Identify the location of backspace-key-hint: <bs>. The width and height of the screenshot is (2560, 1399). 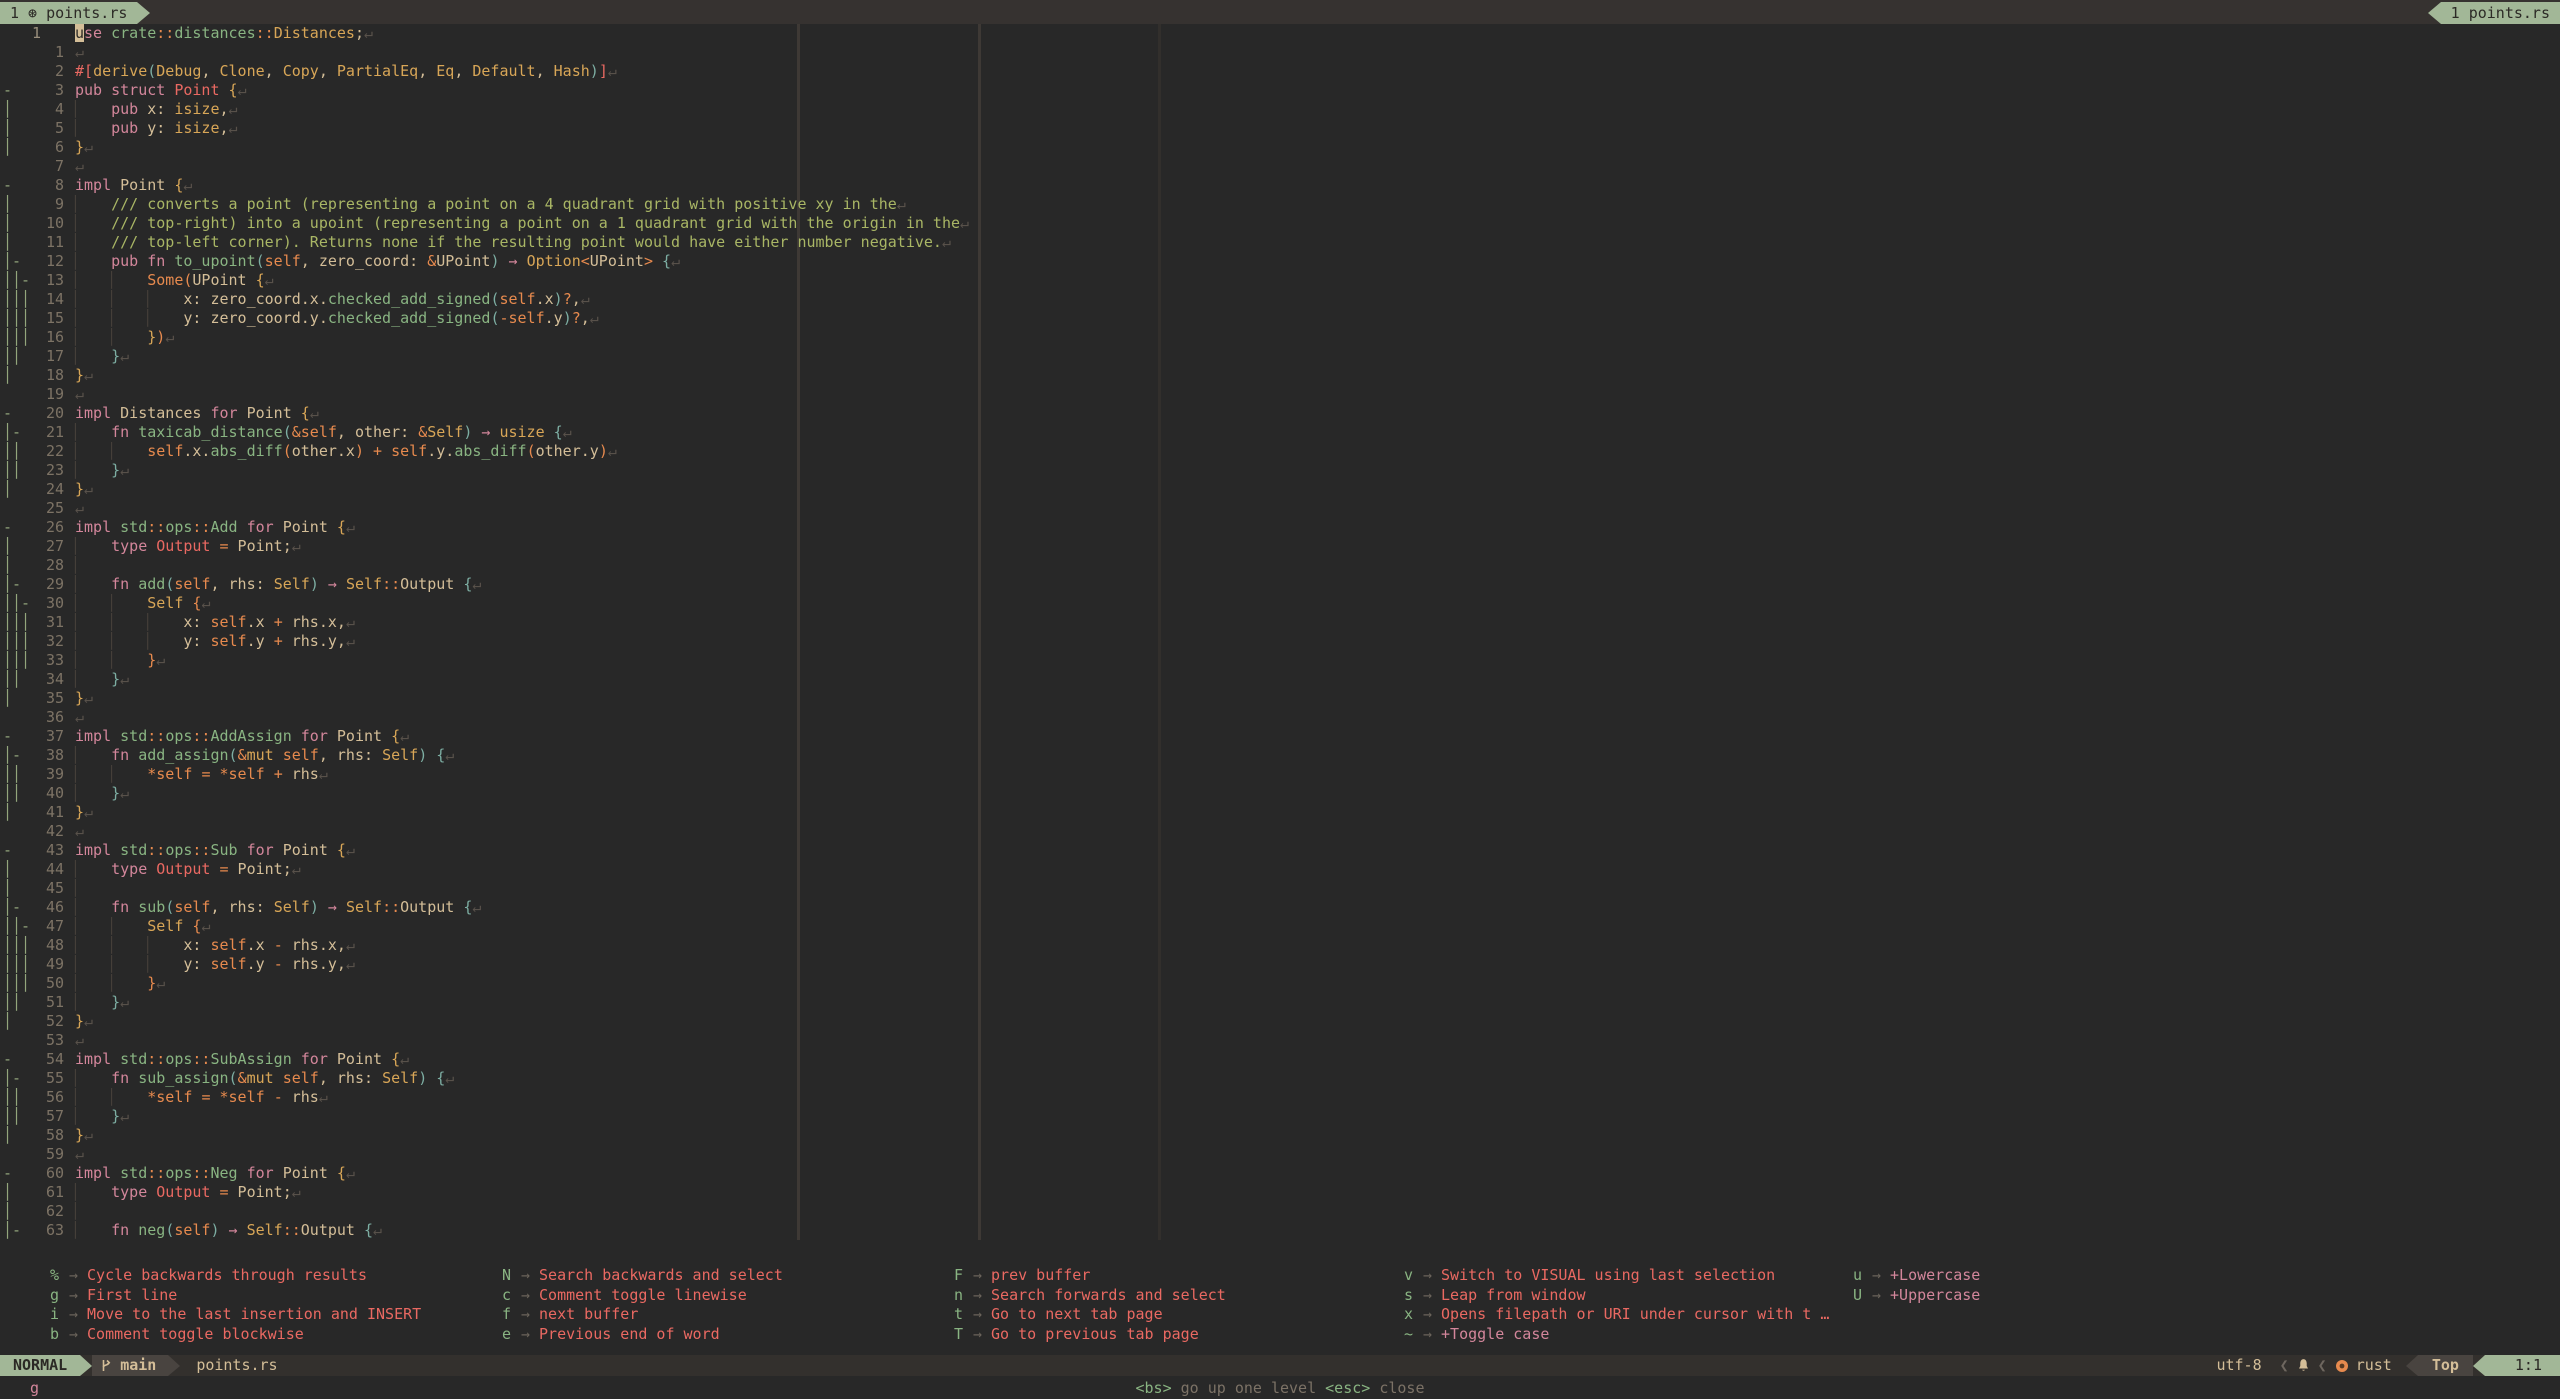
(1154, 1388).